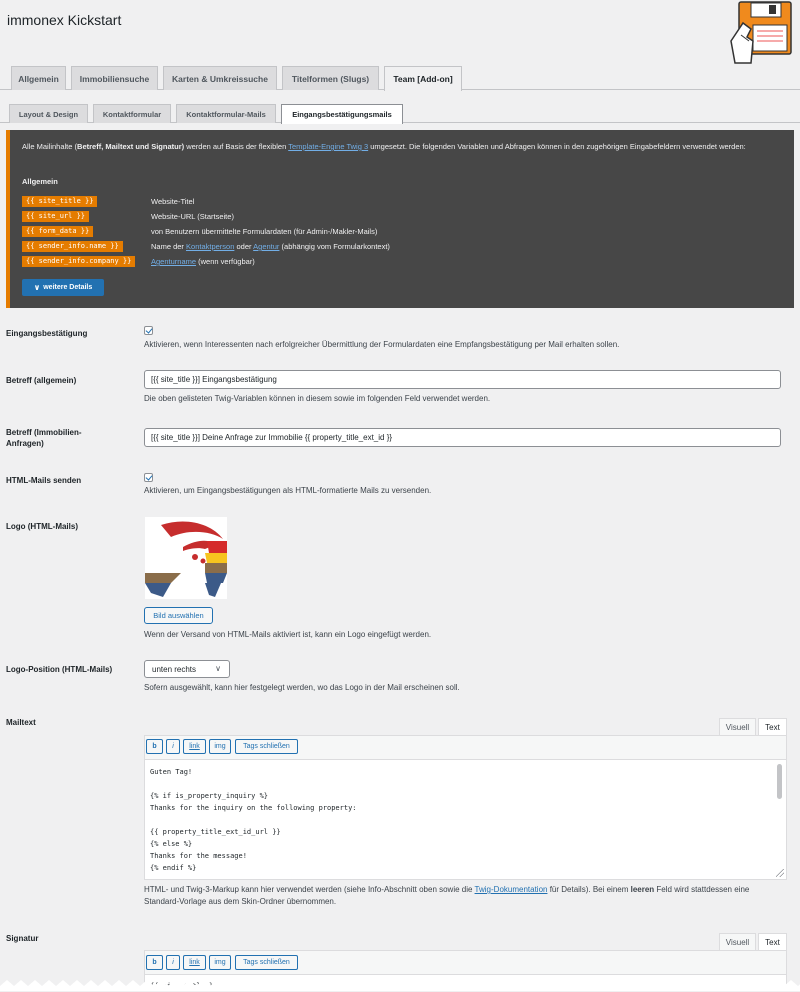 The image size is (800, 992). Describe the element at coordinates (58, 231) in the screenshot. I see `var-form-data: {{ form_data }}` at that location.